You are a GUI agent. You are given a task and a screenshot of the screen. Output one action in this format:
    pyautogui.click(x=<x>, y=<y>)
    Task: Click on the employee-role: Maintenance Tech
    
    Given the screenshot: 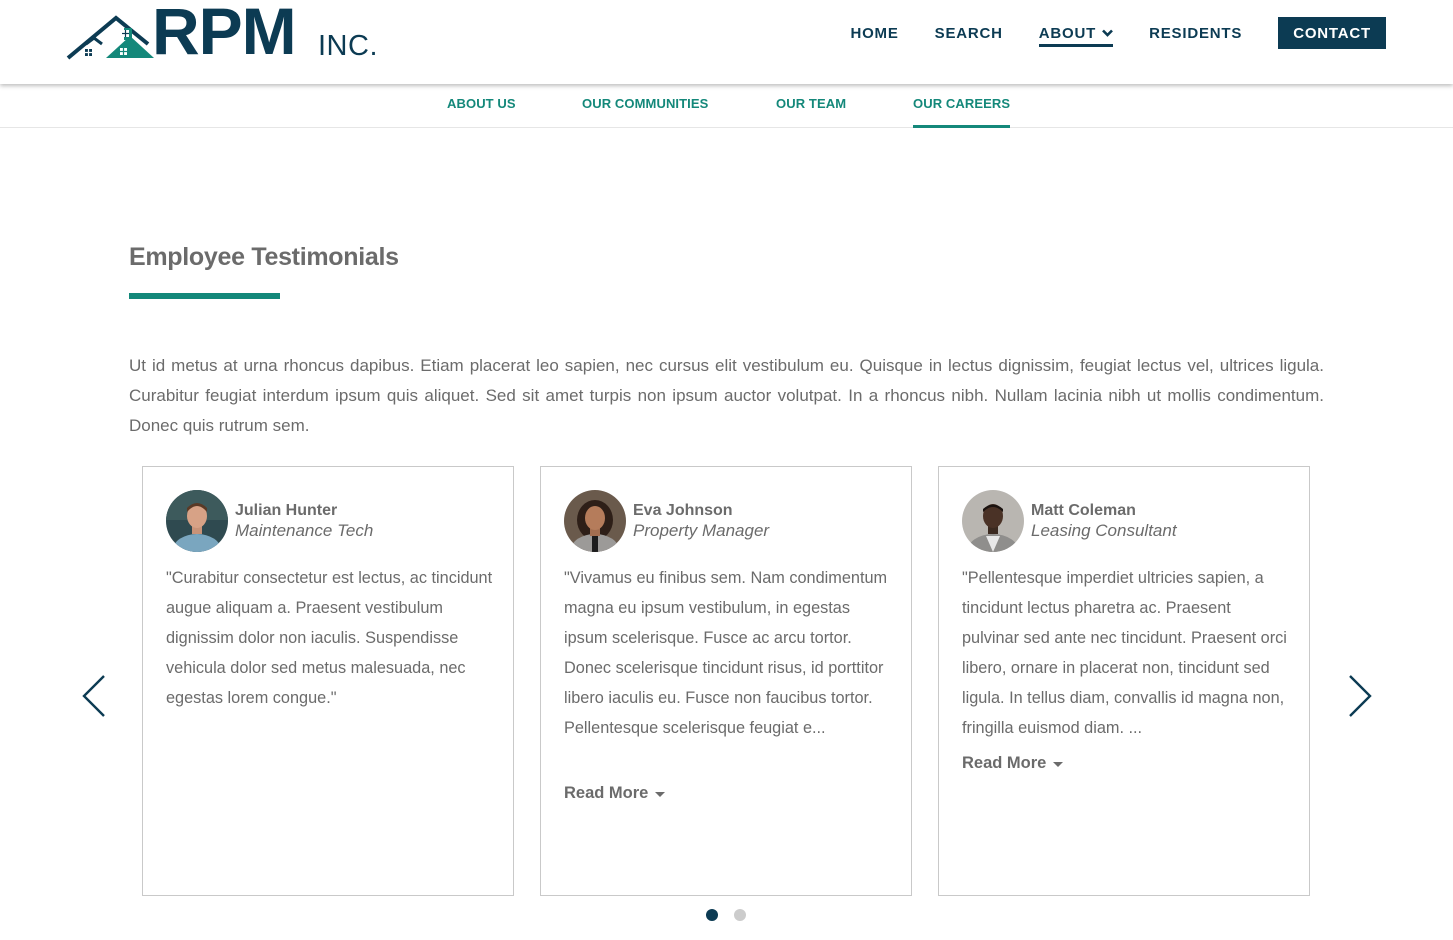 What is the action you would take?
    pyautogui.click(x=304, y=530)
    